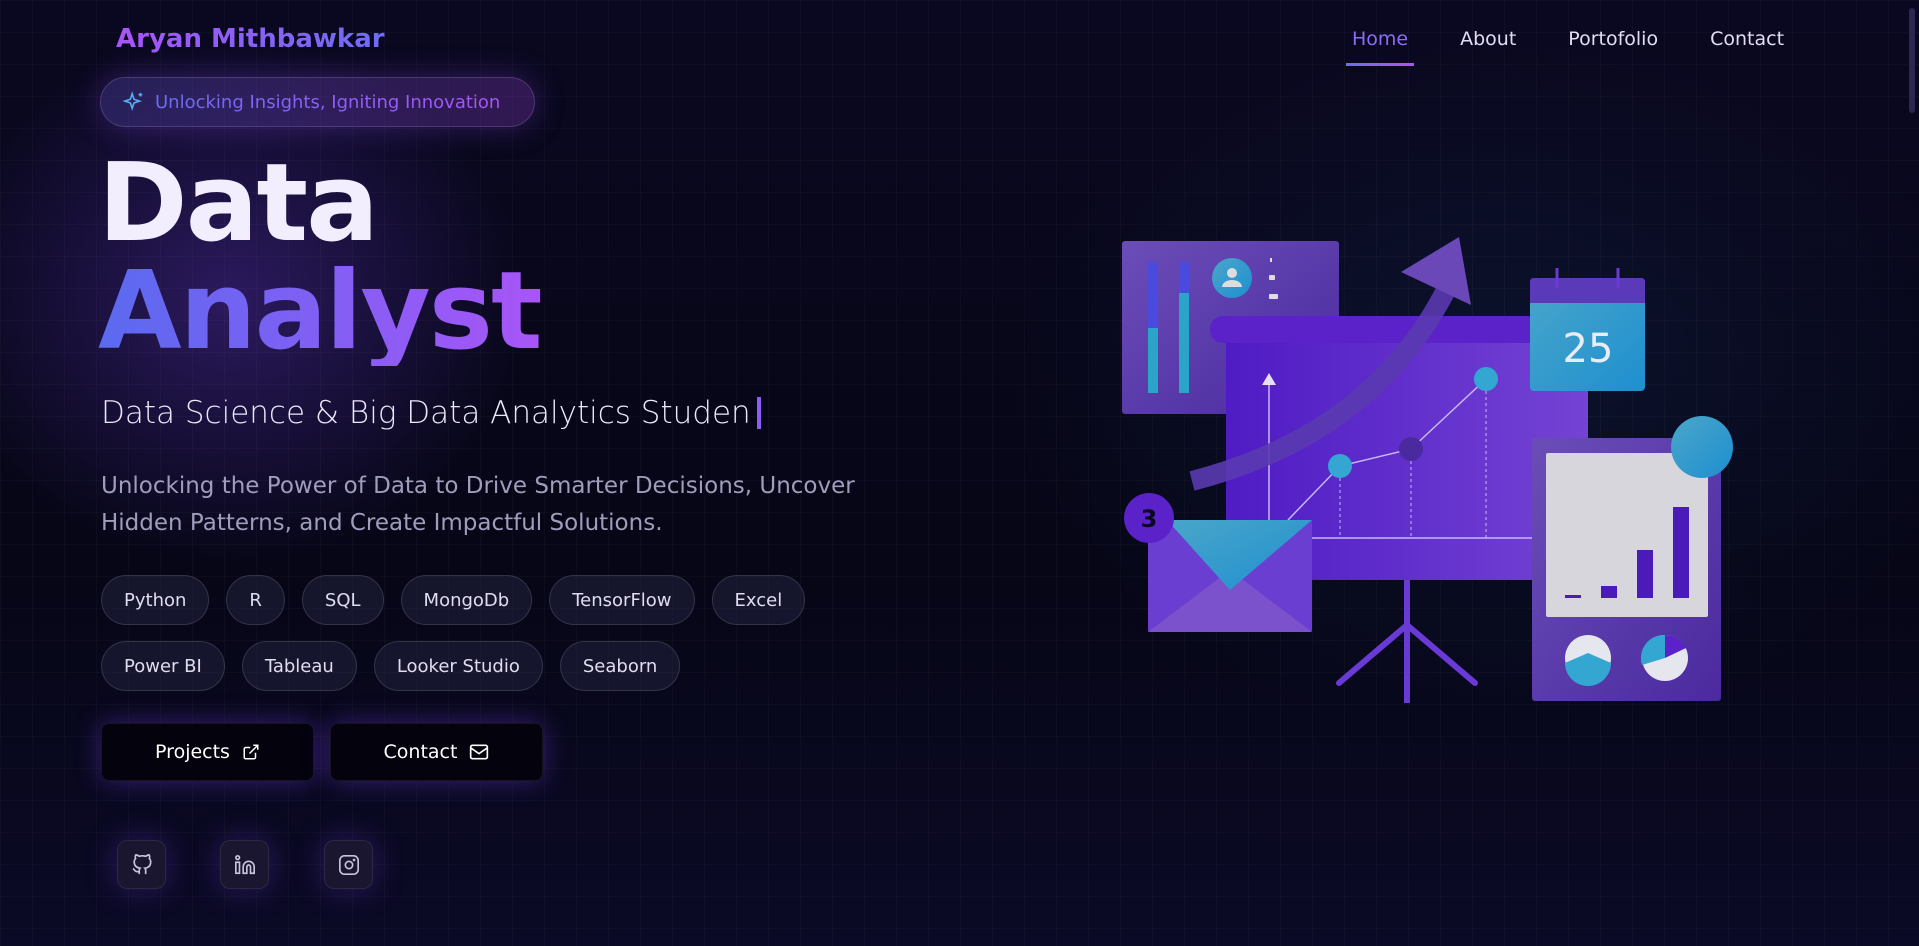  What do you see at coordinates (255, 600) in the screenshot?
I see `skill-chip: R` at bounding box center [255, 600].